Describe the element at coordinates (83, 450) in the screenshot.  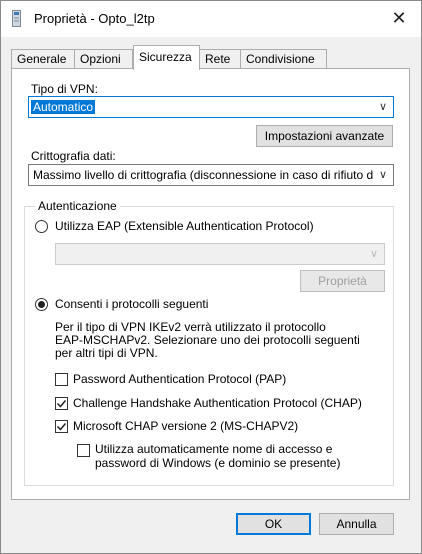
I see `auto-logon-checkbox` at that location.